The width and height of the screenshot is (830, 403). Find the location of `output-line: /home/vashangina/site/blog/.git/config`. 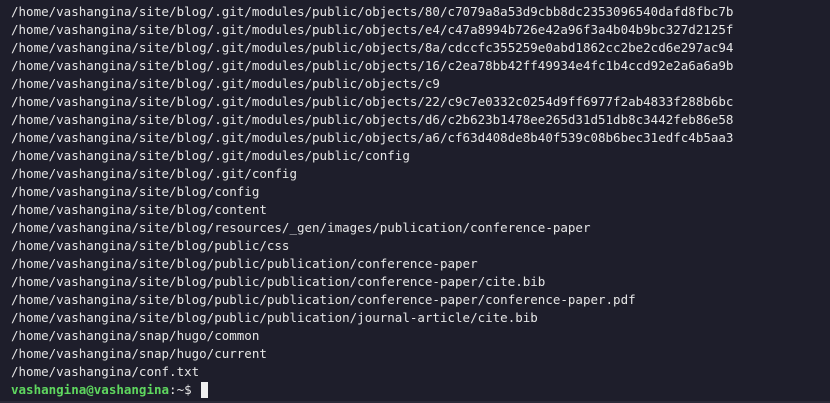

output-line: /home/vashangina/site/blog/.git/config is located at coordinates (154, 173).